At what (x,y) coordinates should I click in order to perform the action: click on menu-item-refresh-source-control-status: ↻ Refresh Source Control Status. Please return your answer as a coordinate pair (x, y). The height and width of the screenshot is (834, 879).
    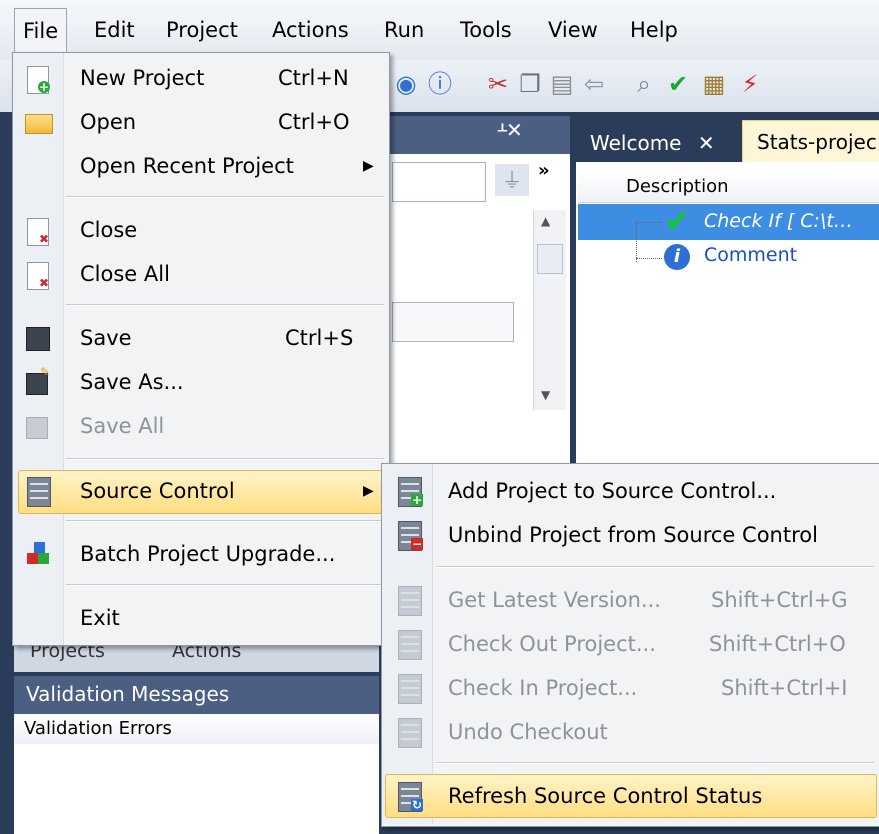
    Looking at the image, I should click on (630, 796).